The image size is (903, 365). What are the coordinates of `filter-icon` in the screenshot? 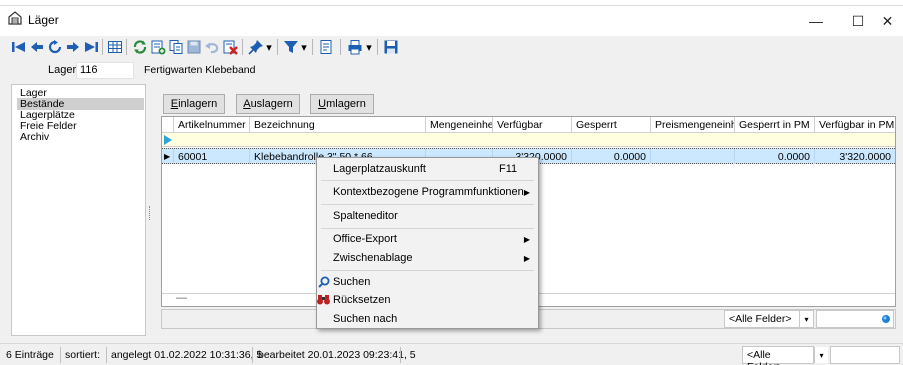 It's located at (291, 47).